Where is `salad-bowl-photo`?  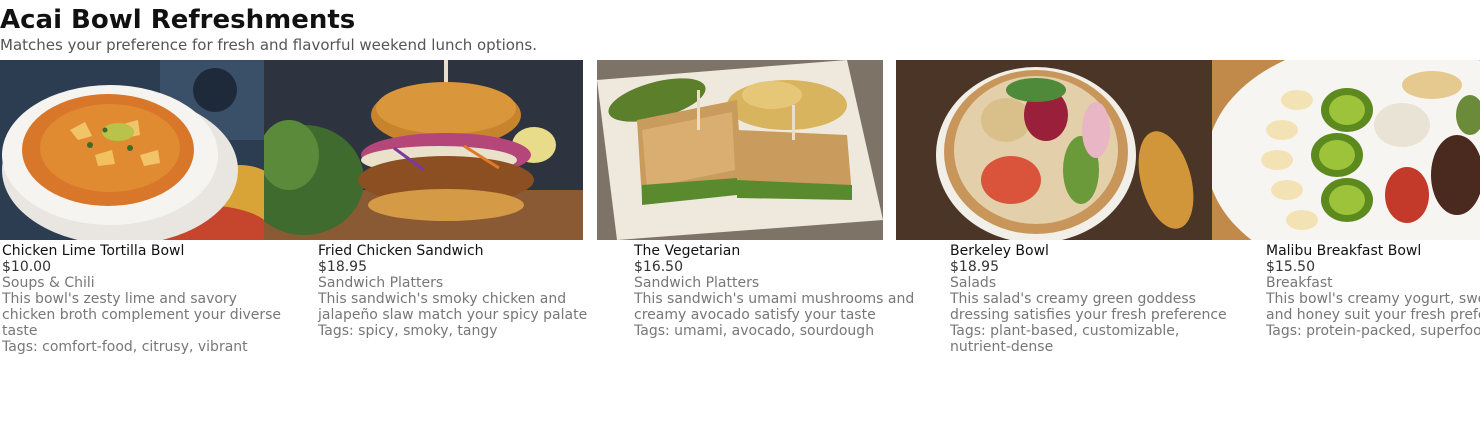 salad-bowl-photo is located at coordinates (1054, 150).